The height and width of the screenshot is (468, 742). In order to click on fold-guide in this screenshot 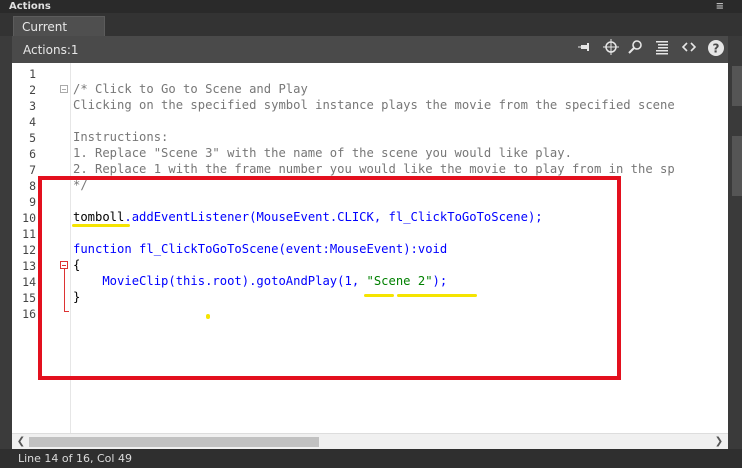, I will do `click(64, 290)`.